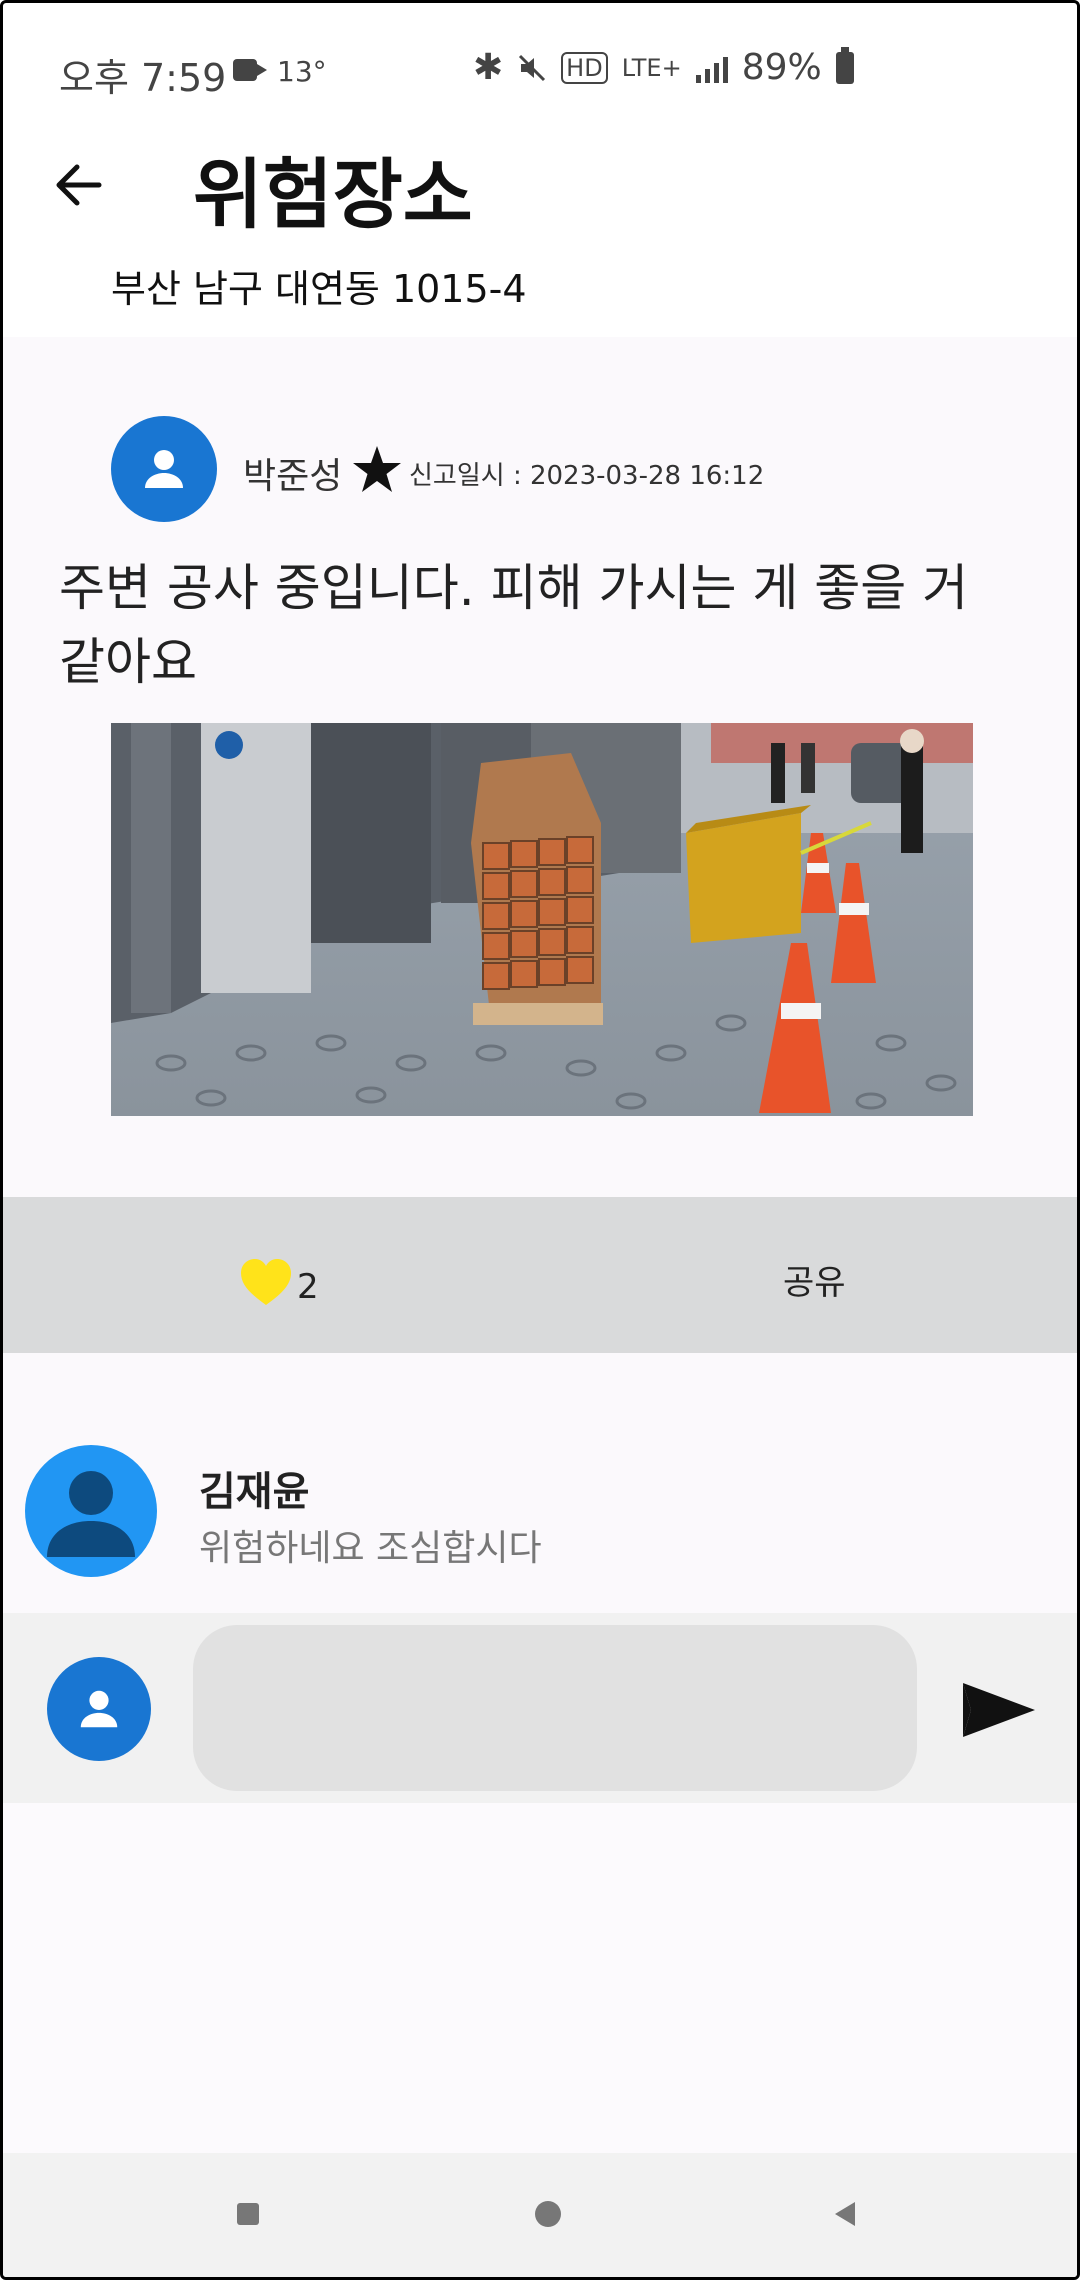  I want to click on status-time: 오후 7:59, so click(143, 78).